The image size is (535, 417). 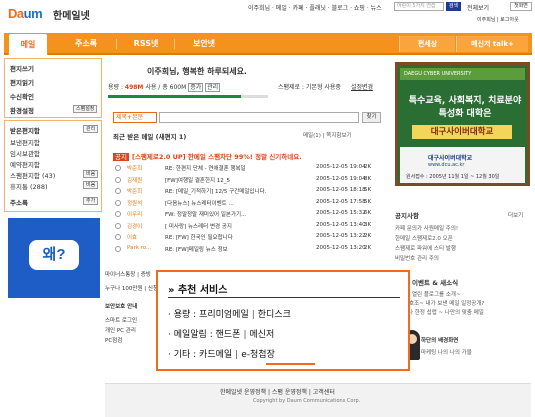 What do you see at coordinates (262, 335) in the screenshot?
I see `messenger-link: 메신저` at bounding box center [262, 335].